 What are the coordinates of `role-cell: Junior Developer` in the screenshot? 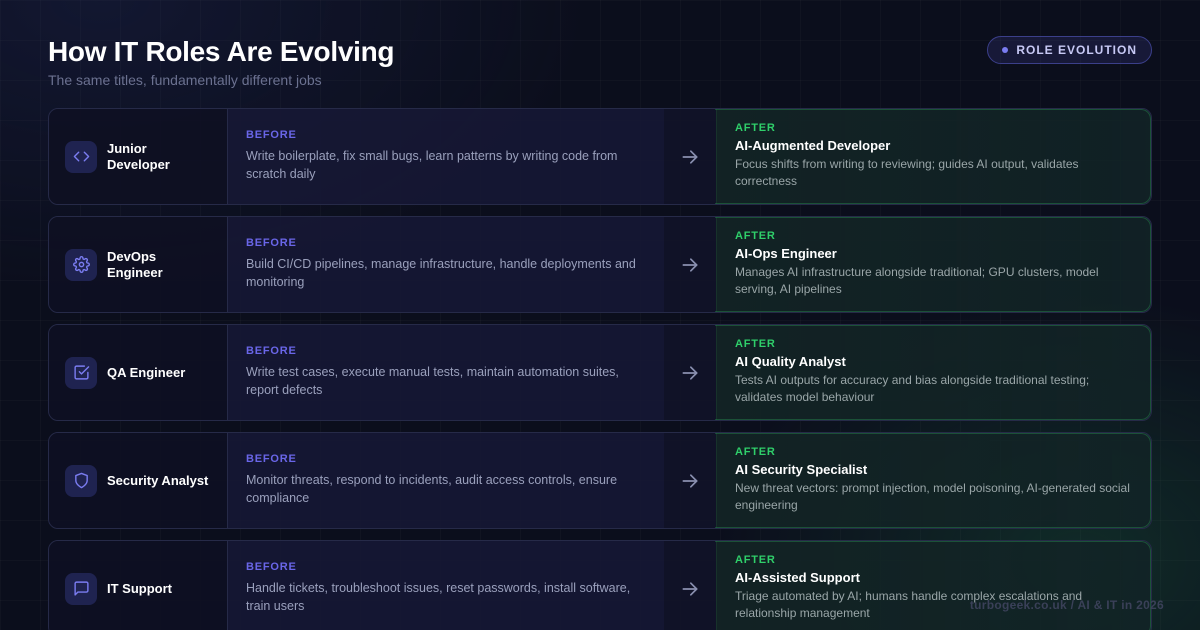 It's located at (138, 156).